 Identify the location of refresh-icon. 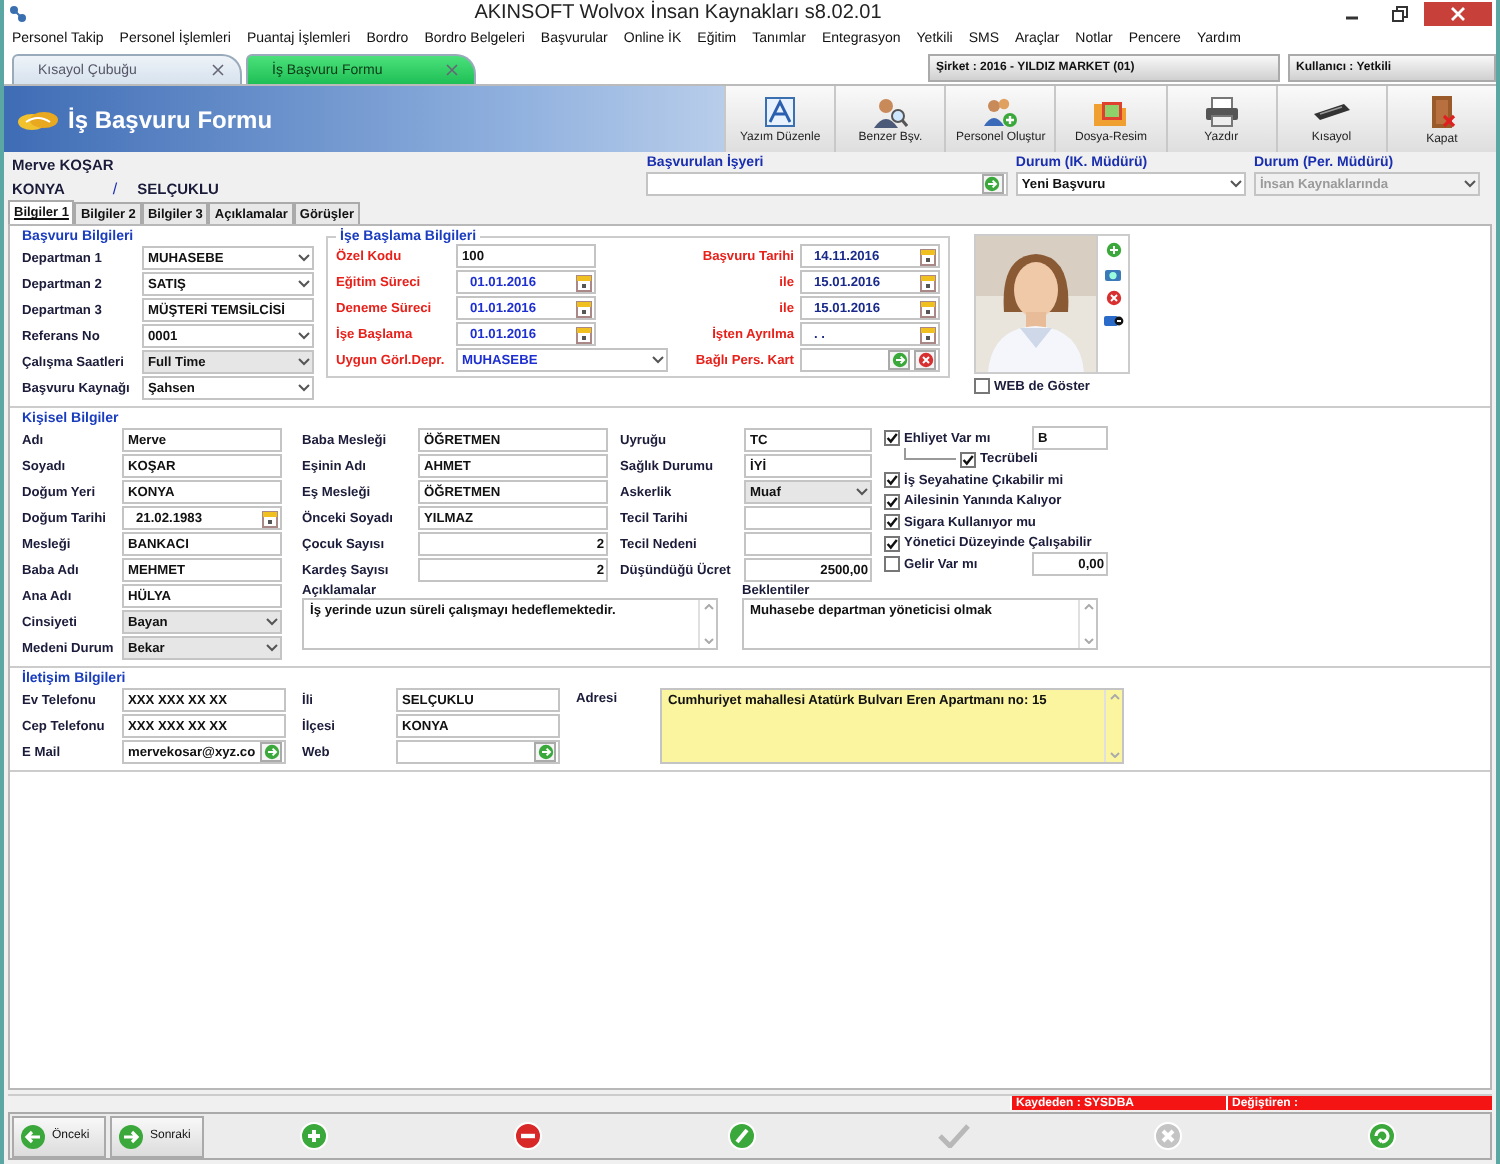
(1381, 1136).